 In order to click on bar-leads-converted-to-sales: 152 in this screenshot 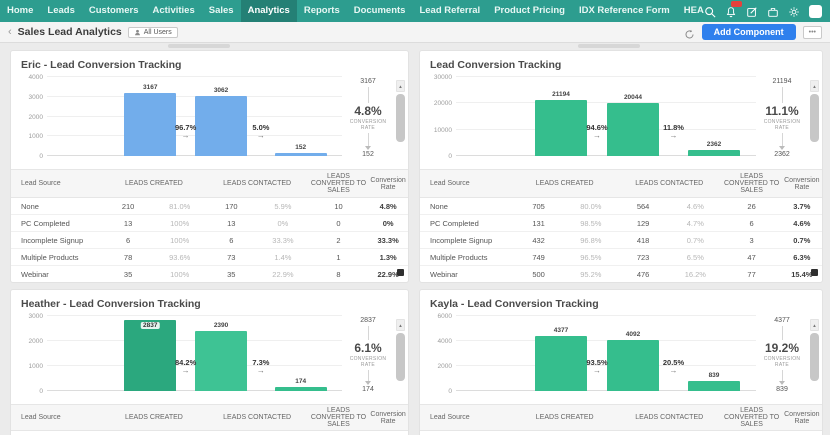, I will do `click(300, 150)`.